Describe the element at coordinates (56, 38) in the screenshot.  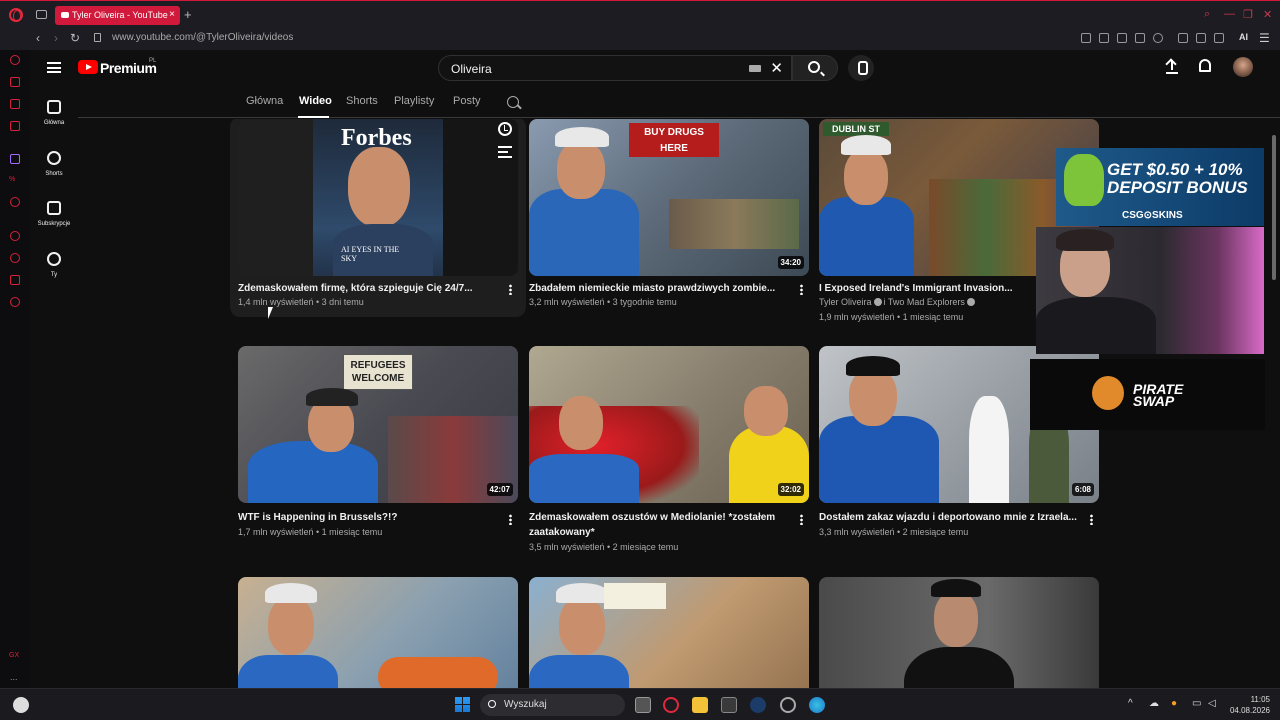
I see `forward-button: ›` at that location.